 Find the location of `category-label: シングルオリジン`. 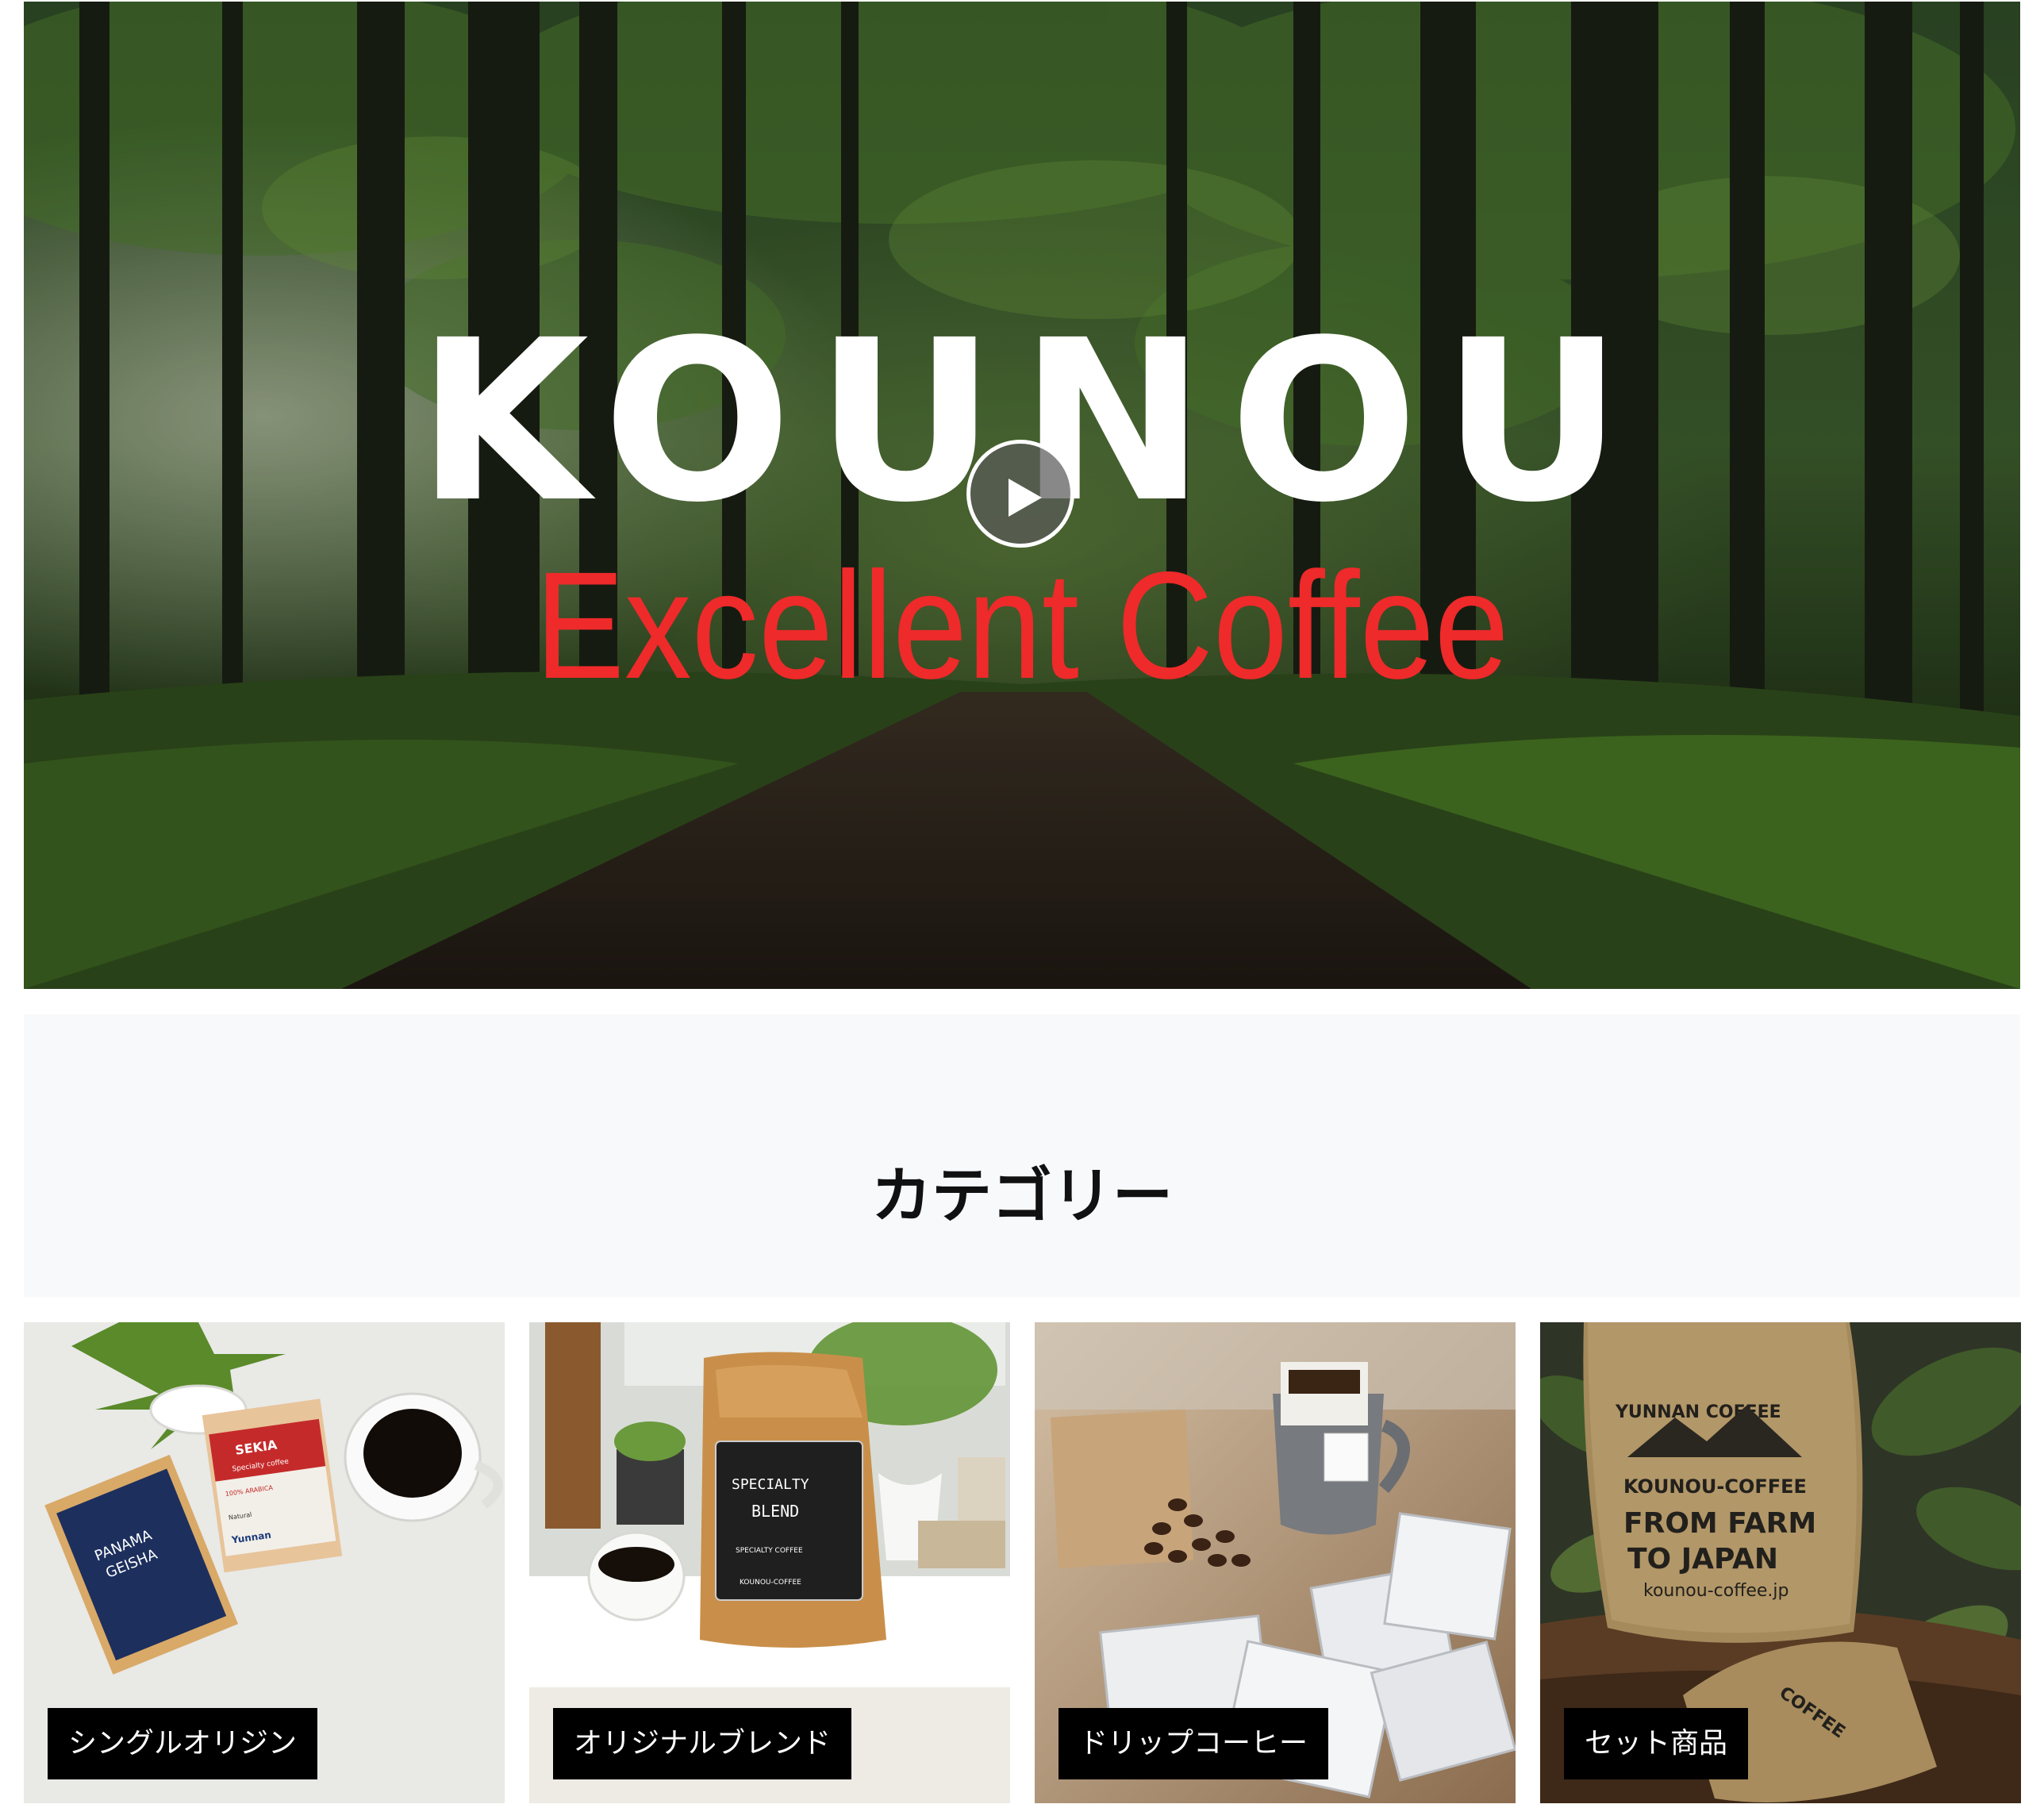

category-label: シングルオリジン is located at coordinates (183, 1744).